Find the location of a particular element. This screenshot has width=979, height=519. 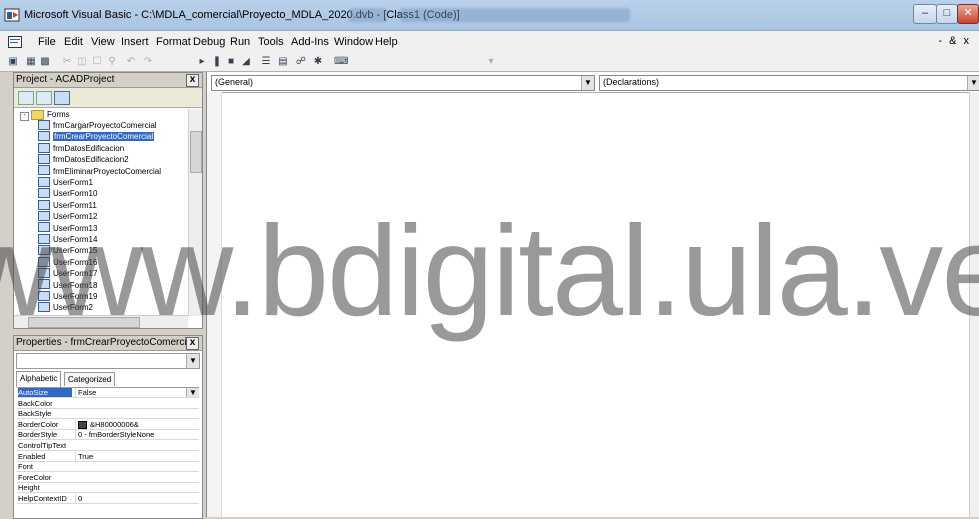

tree-item: frmEliminarProyectoComercial is located at coordinates (99, 171).